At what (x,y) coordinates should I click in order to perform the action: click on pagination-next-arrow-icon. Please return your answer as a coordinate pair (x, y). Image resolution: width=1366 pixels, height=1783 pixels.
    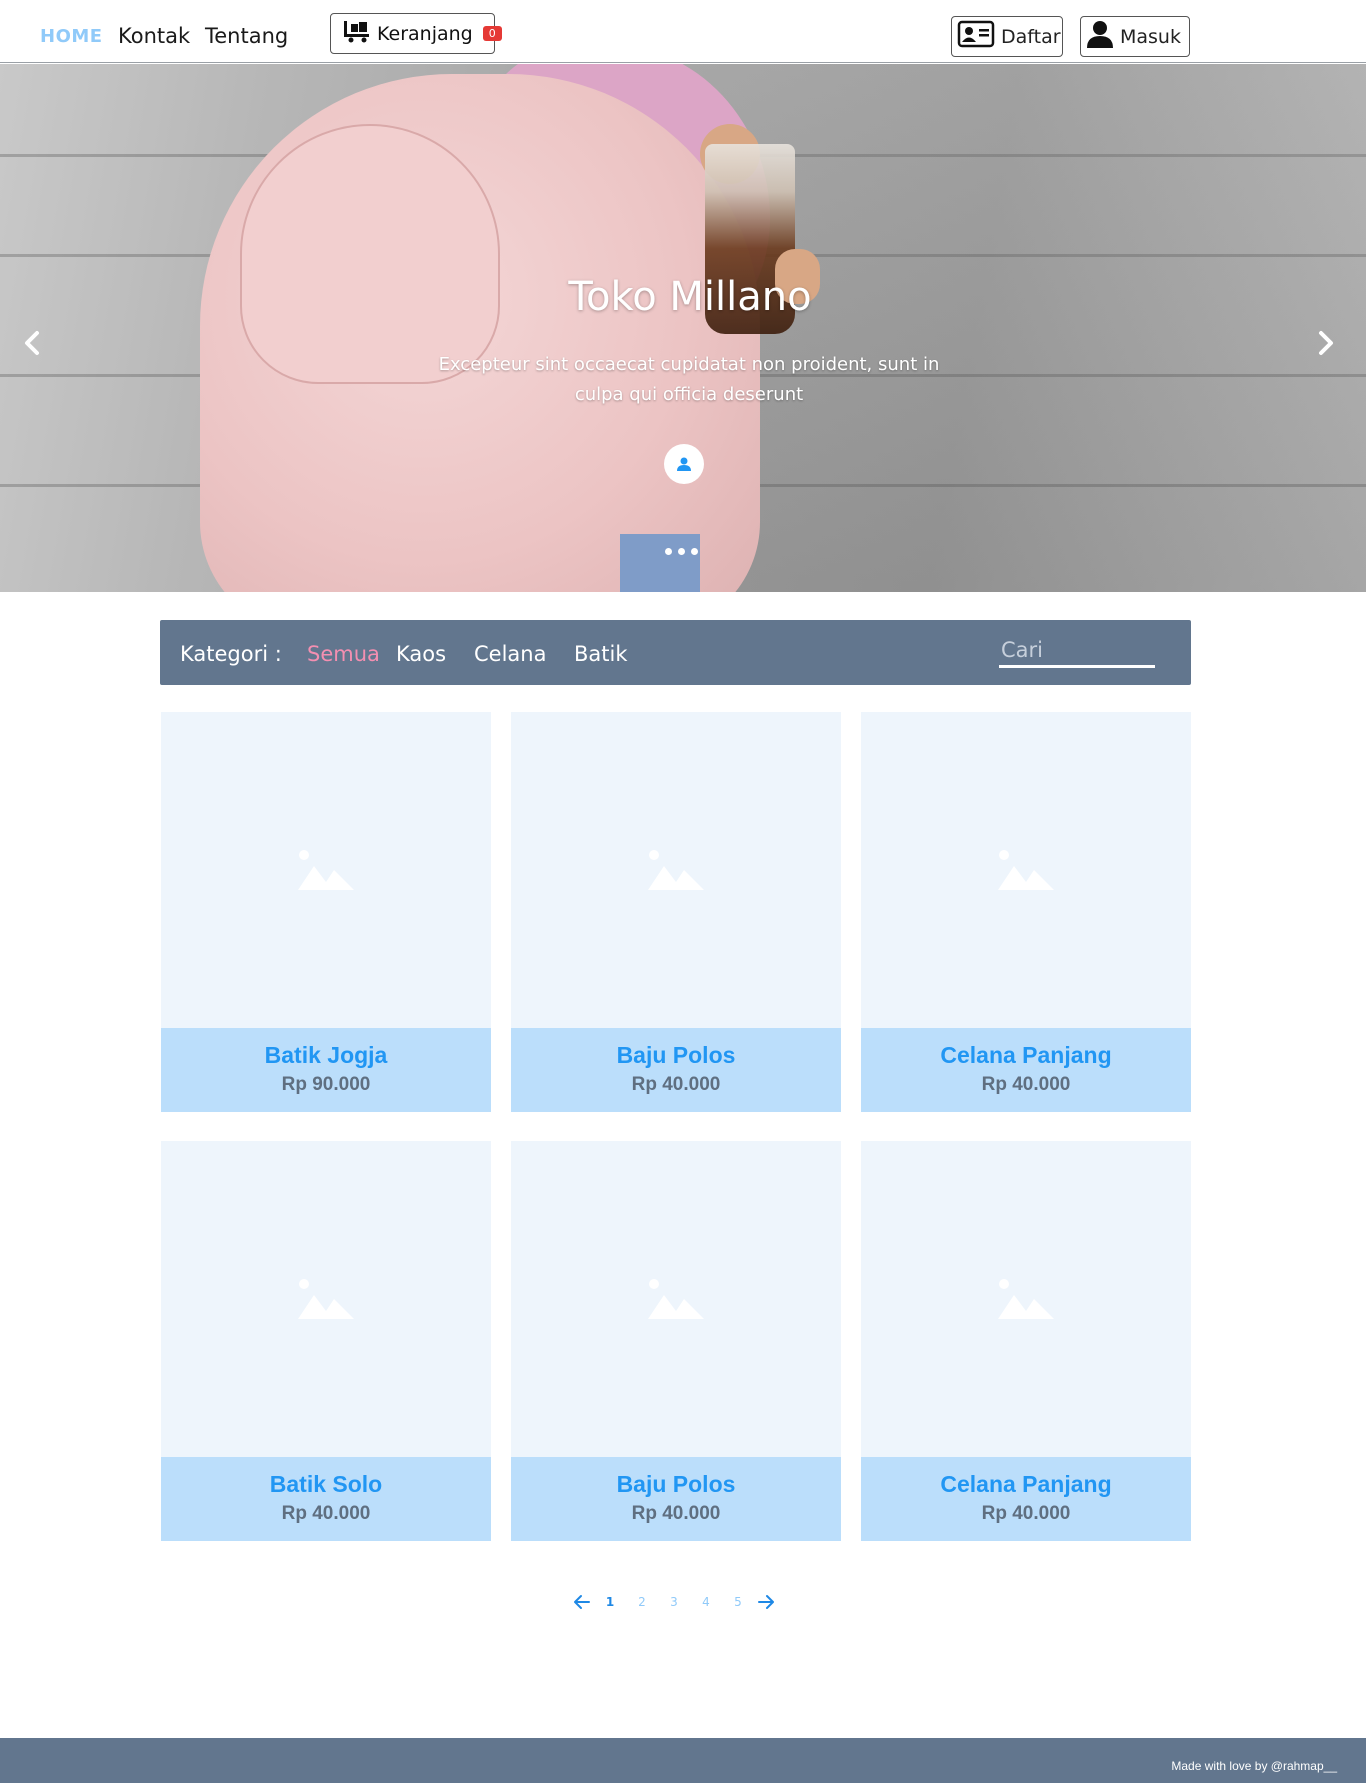
    Looking at the image, I should click on (766, 1602).